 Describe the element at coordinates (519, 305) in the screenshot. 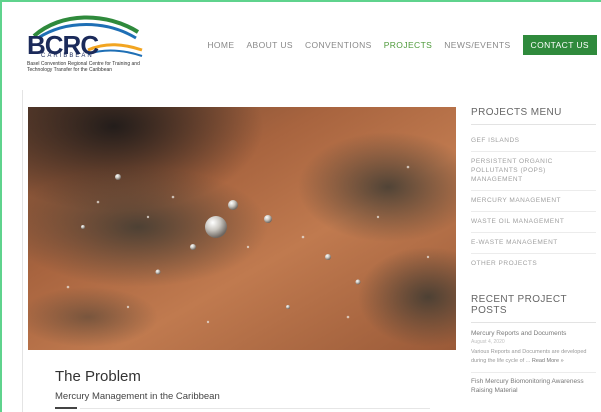

I see `recent-posts-heading: RECENT PROJECT POSTS` at that location.